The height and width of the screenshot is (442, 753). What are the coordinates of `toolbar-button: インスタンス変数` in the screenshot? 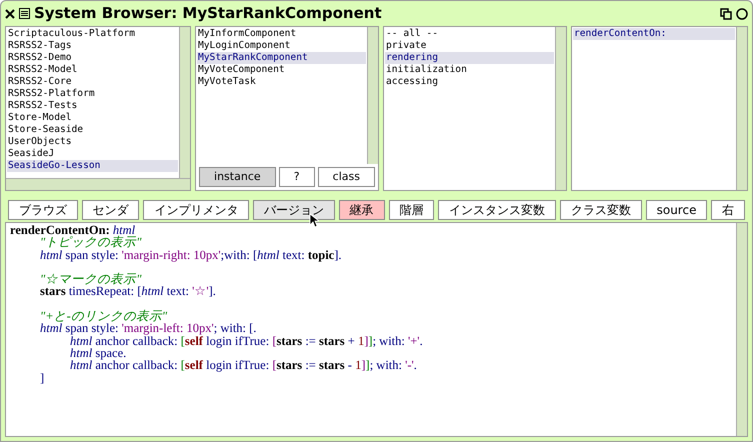 It's located at (497, 210).